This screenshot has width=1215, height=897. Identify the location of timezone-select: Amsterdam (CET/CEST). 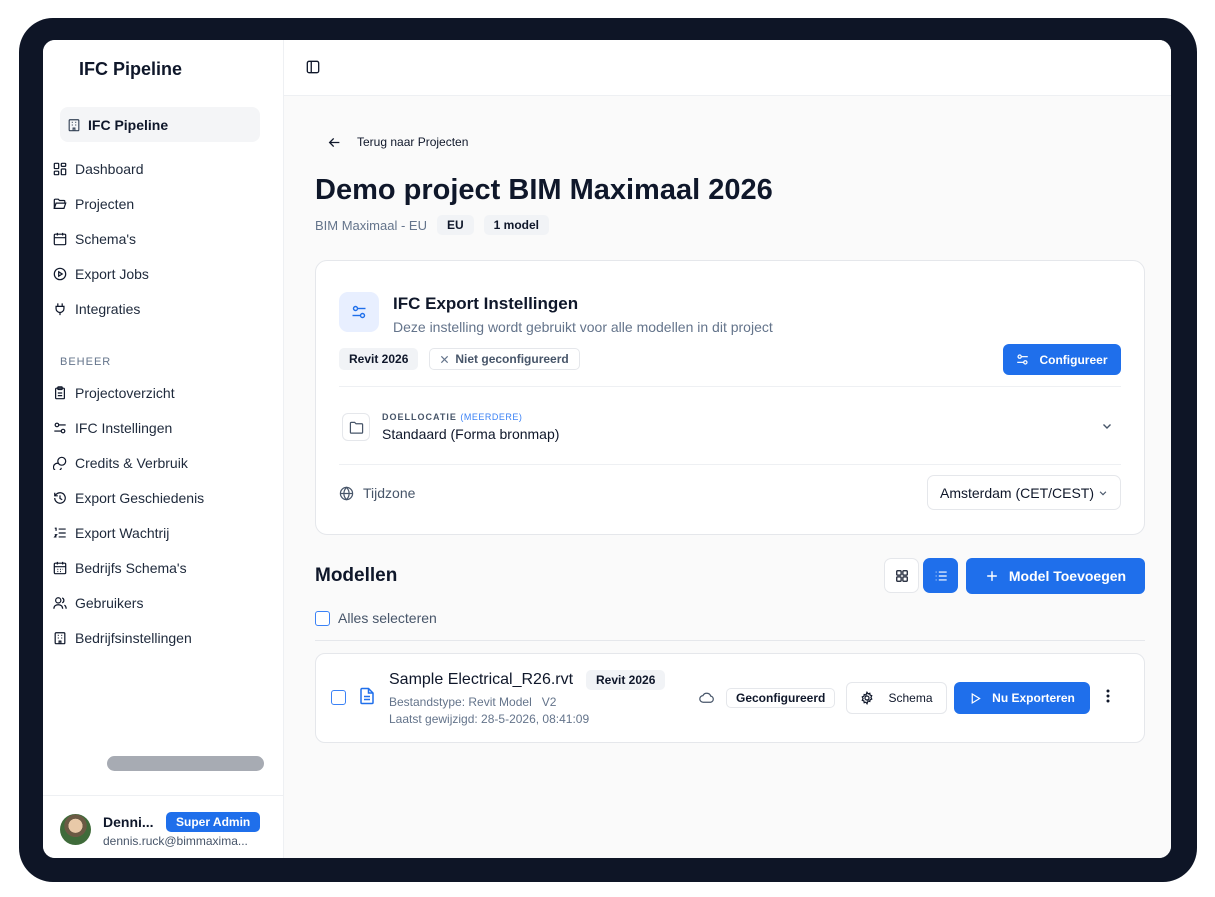
(1024, 492).